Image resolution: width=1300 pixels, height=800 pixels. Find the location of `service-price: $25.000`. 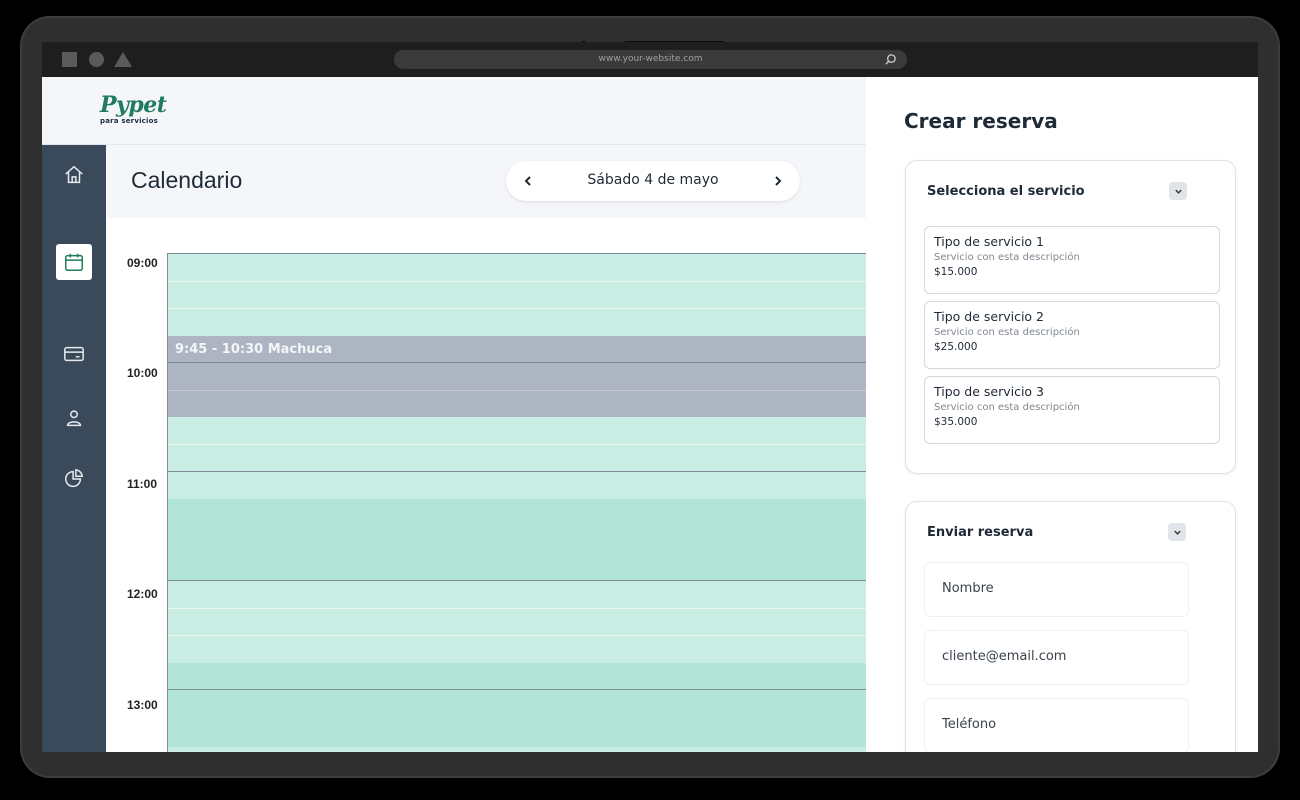

service-price: $25.000 is located at coordinates (956, 347).